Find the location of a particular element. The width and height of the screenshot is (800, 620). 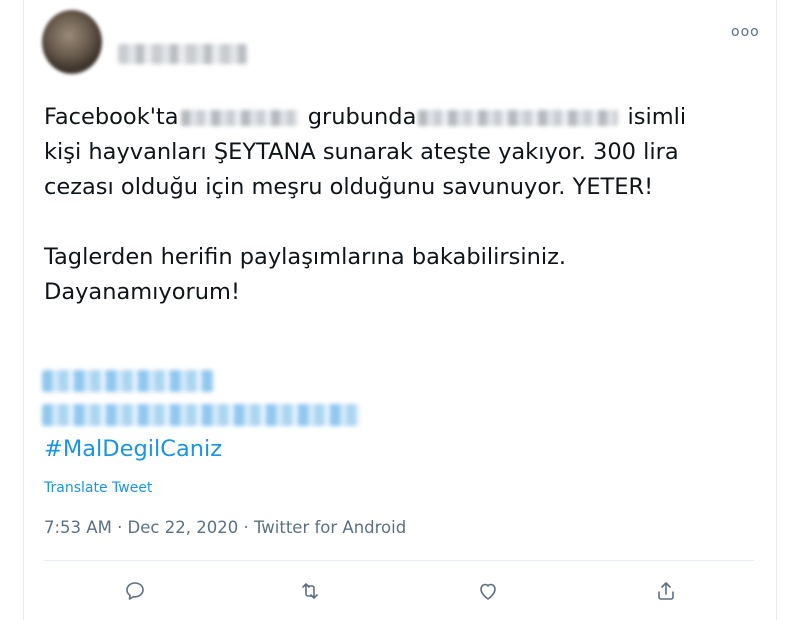

tweet-text-segment: isimli is located at coordinates (657, 117).